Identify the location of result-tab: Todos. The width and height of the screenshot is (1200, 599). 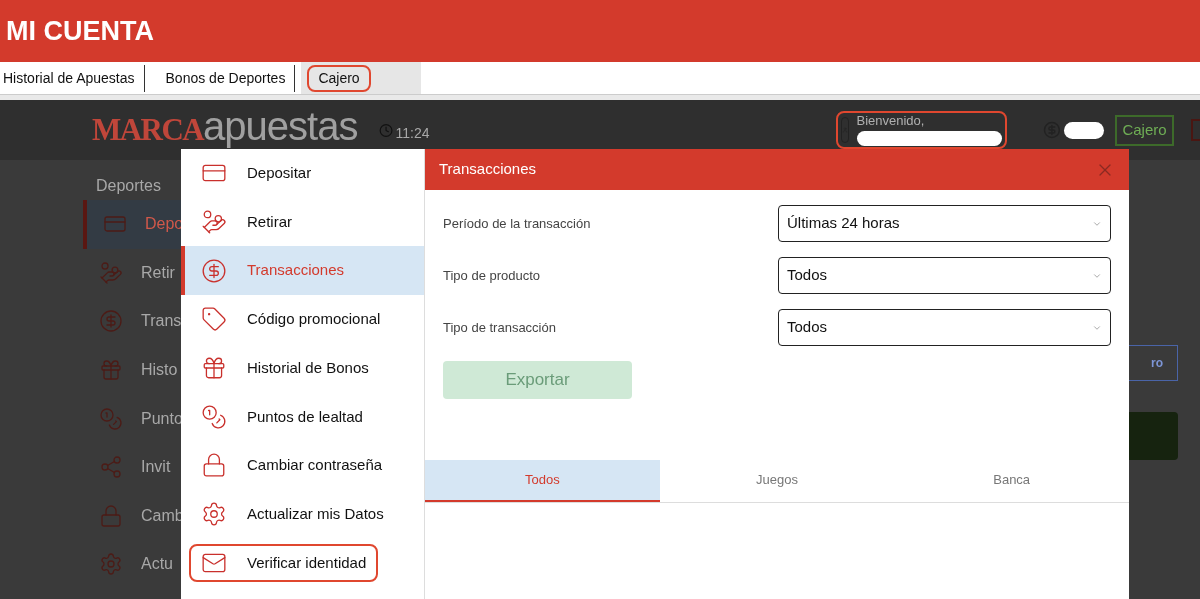
(542, 481).